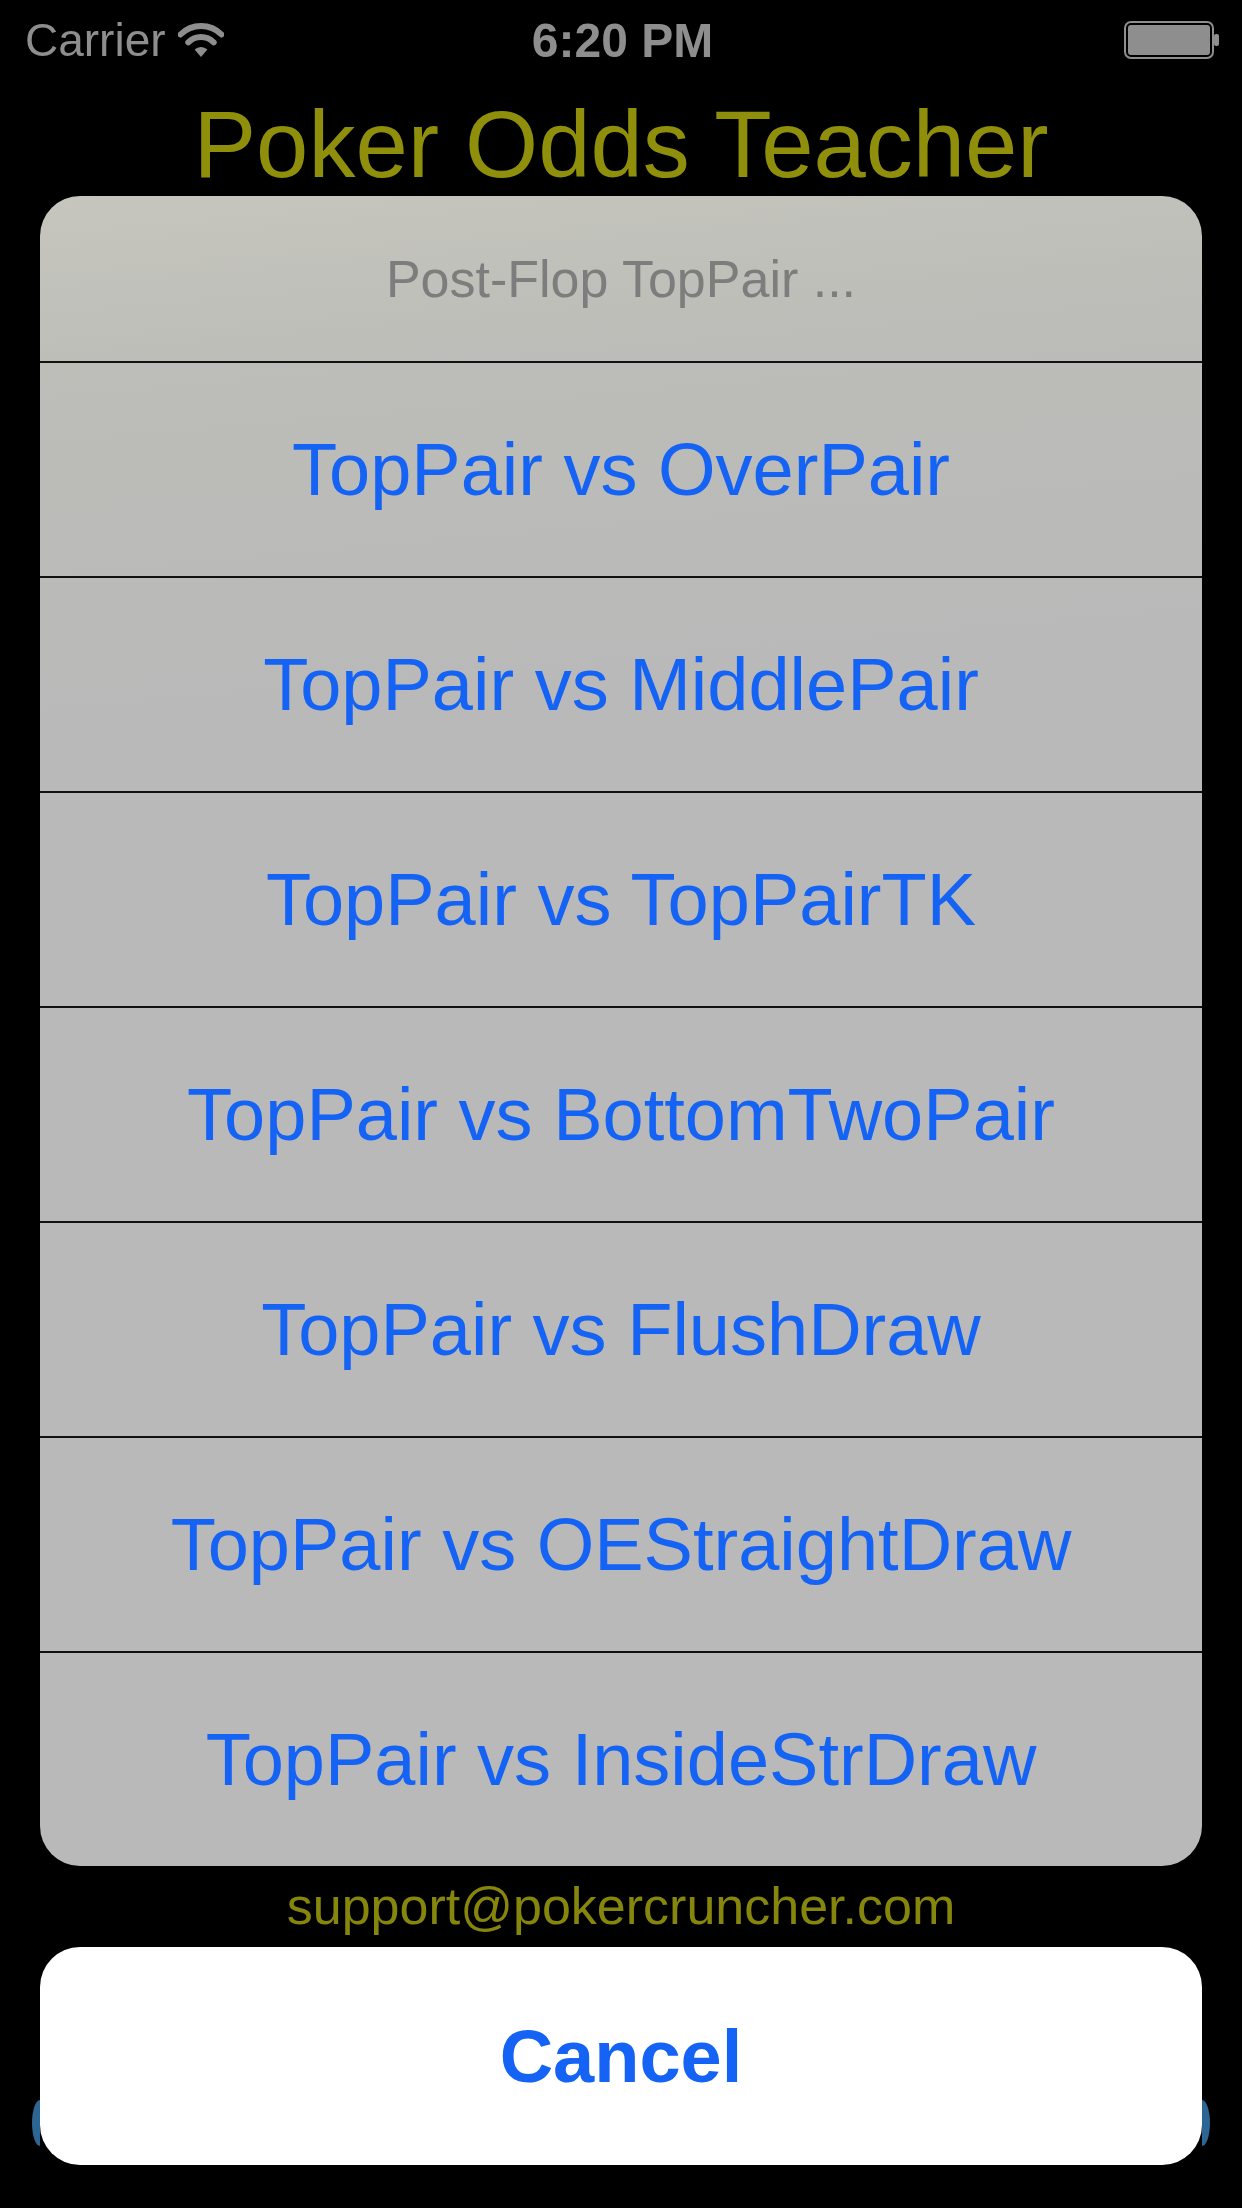 Image resolution: width=1242 pixels, height=2208 pixels. I want to click on cancel-button: Cancel, so click(621, 2056).